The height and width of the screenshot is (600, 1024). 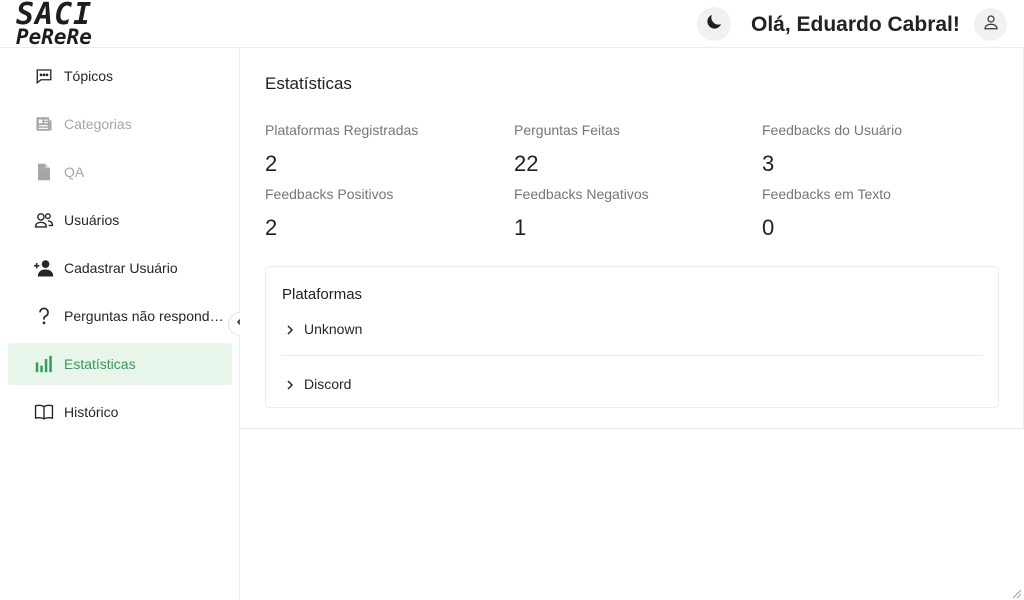 What do you see at coordinates (44, 172) in the screenshot?
I see `document-icon` at bounding box center [44, 172].